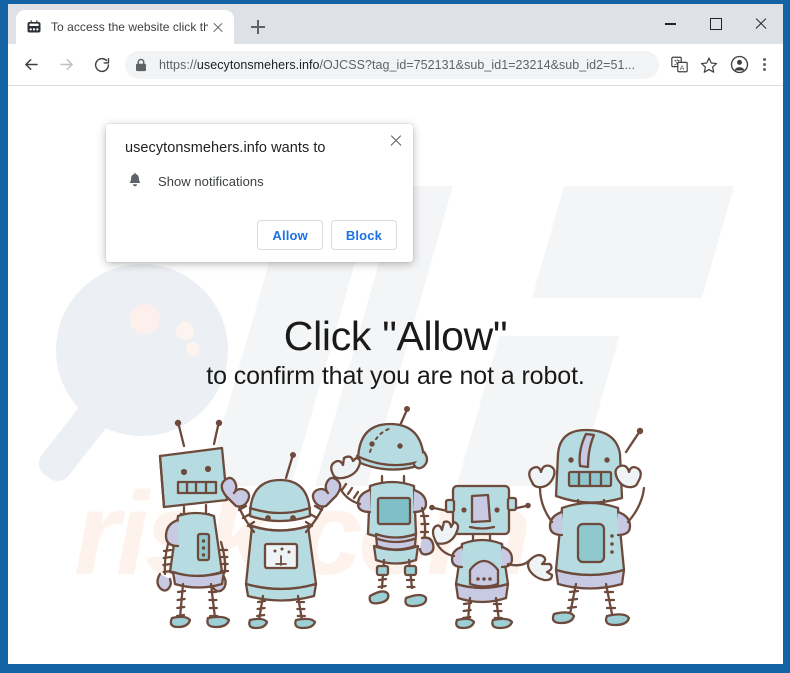 The height and width of the screenshot is (673, 790). I want to click on forward-arrow-icon, so click(66, 64).